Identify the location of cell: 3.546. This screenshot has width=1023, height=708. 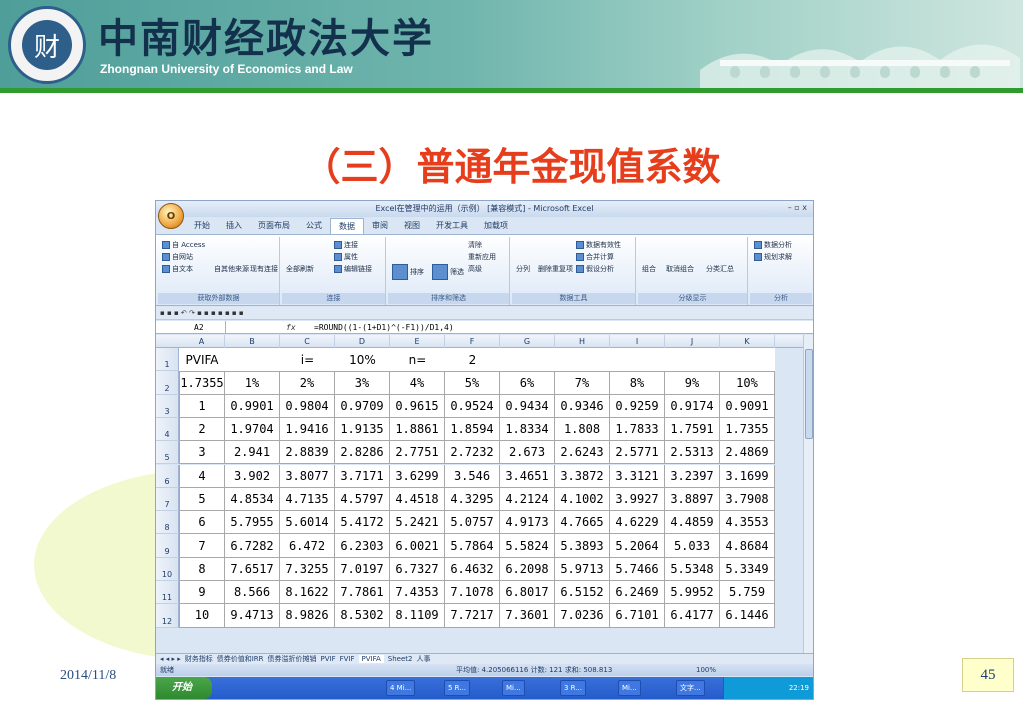
(472, 476).